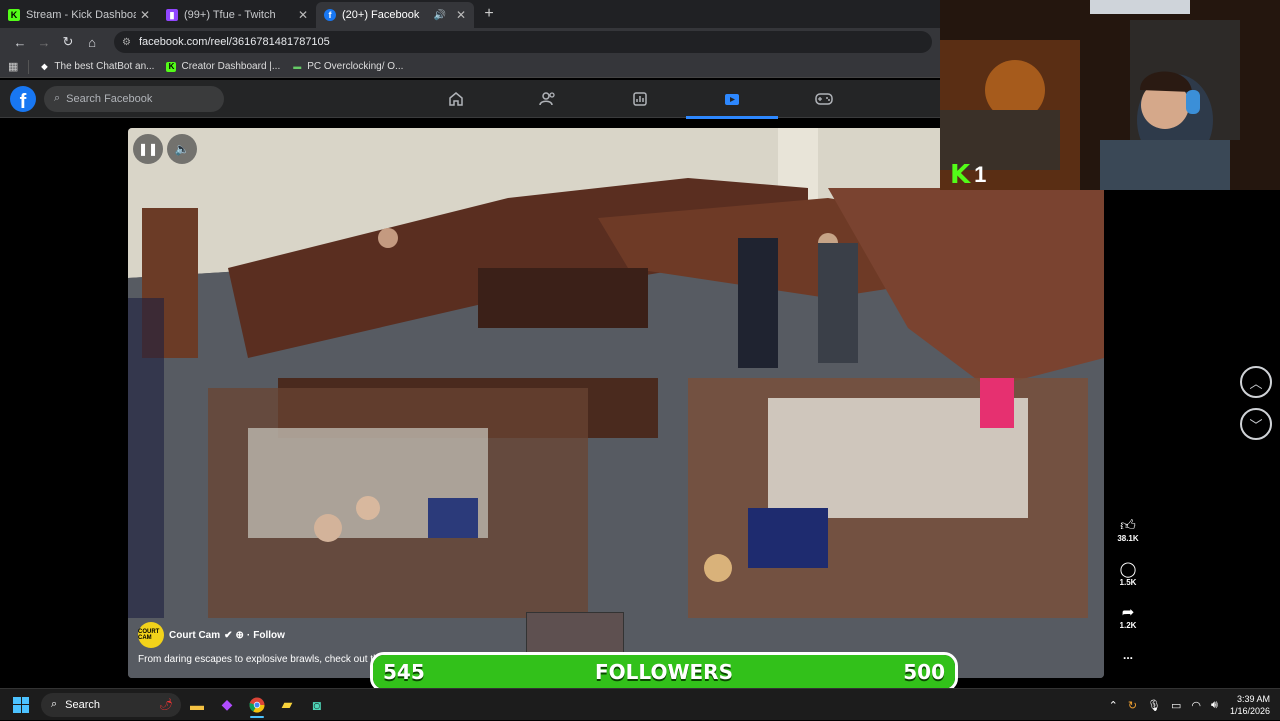  Describe the element at coordinates (44, 42) in the screenshot. I see `forward-icon: →` at that location.